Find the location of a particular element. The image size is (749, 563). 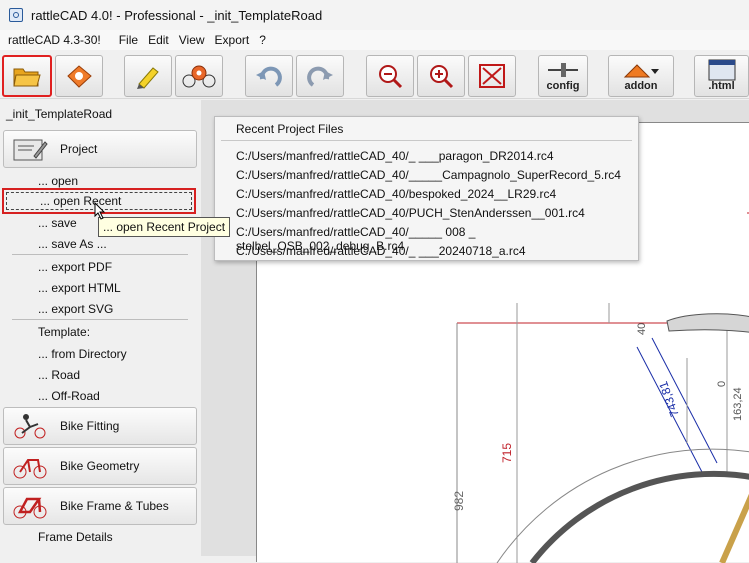

dim-715: 715 is located at coordinates (507, 453).